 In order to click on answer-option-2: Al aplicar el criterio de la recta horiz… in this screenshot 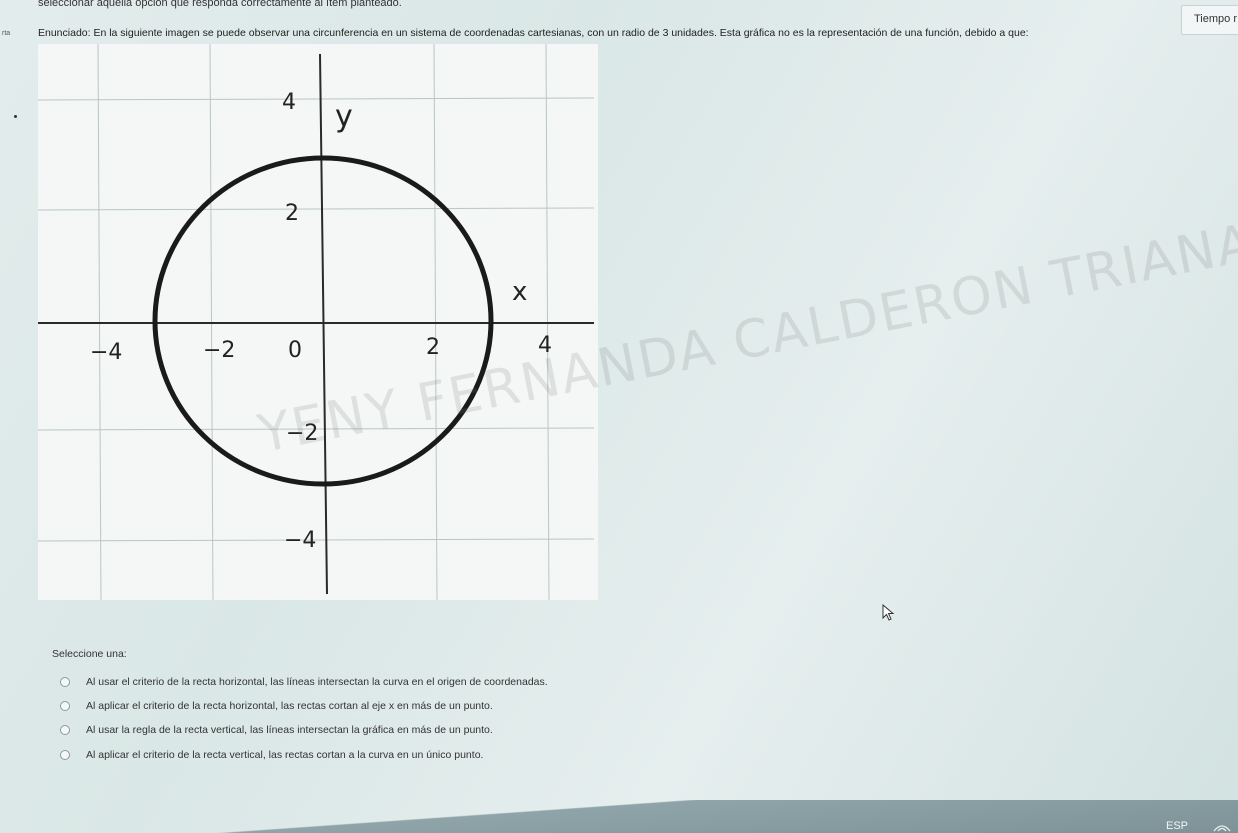, I will do `click(410, 706)`.